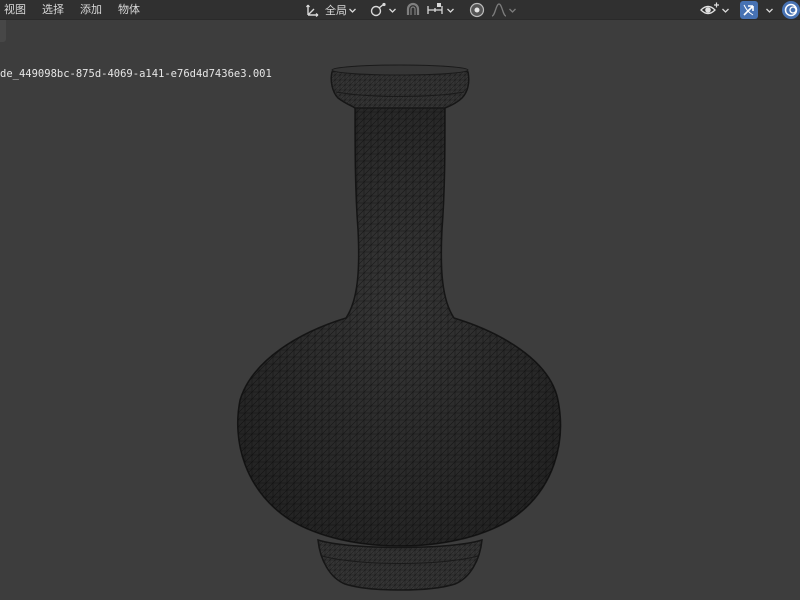 The image size is (800, 600). Describe the element at coordinates (400, 70) in the screenshot. I see `vase-rim-top` at that location.